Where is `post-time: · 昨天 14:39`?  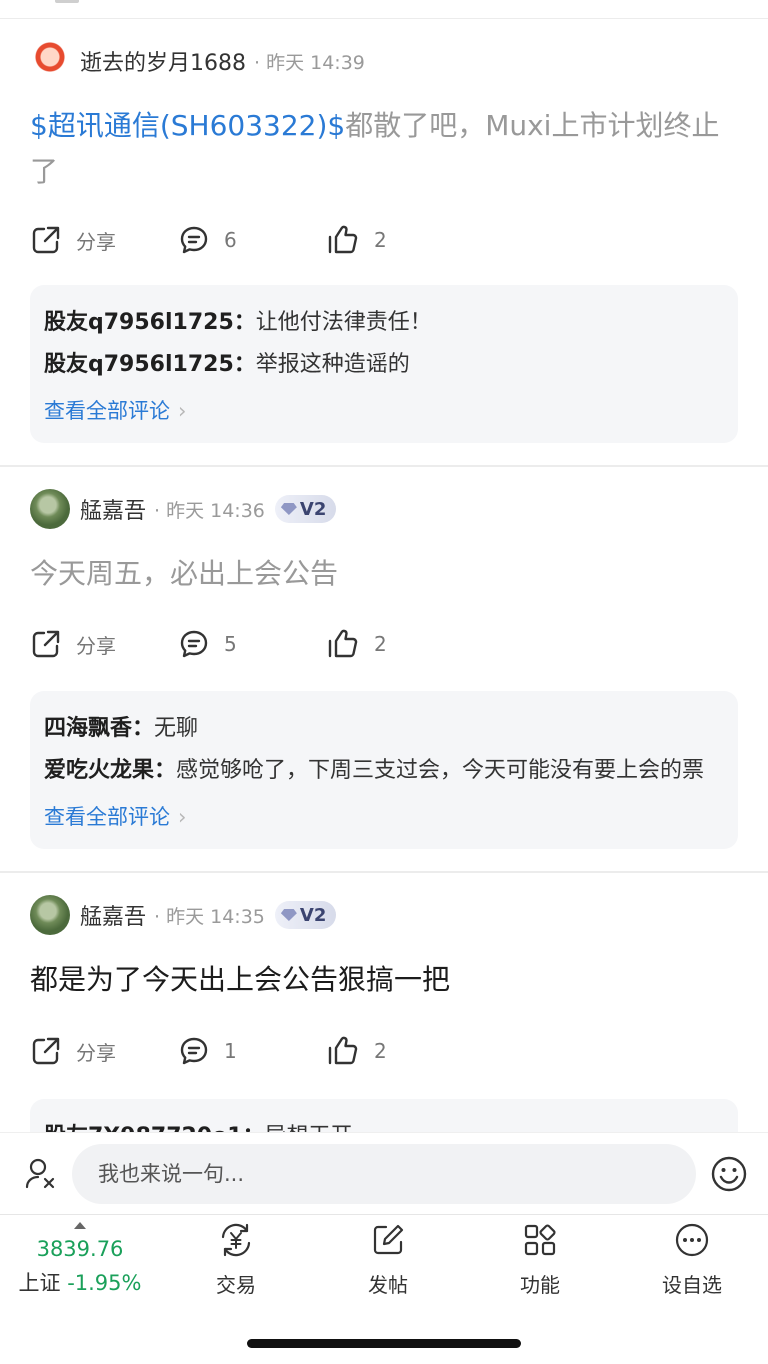
post-time: · 昨天 14:39 is located at coordinates (309, 62).